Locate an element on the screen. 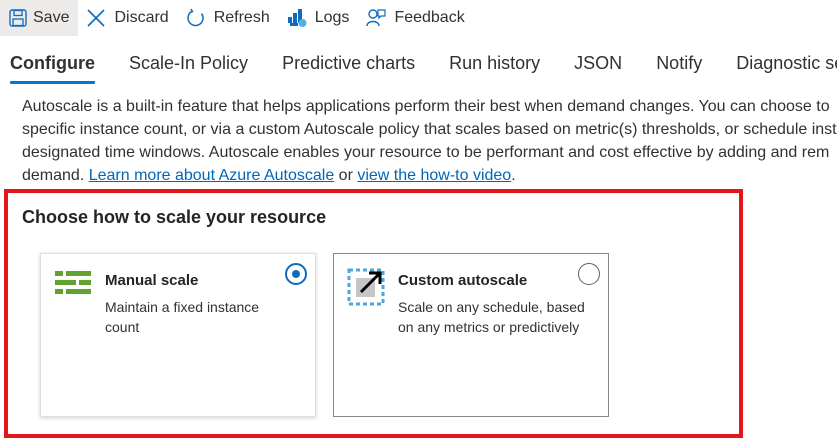 The height and width of the screenshot is (439, 837). tab-run-history: Run history is located at coordinates (494, 62).